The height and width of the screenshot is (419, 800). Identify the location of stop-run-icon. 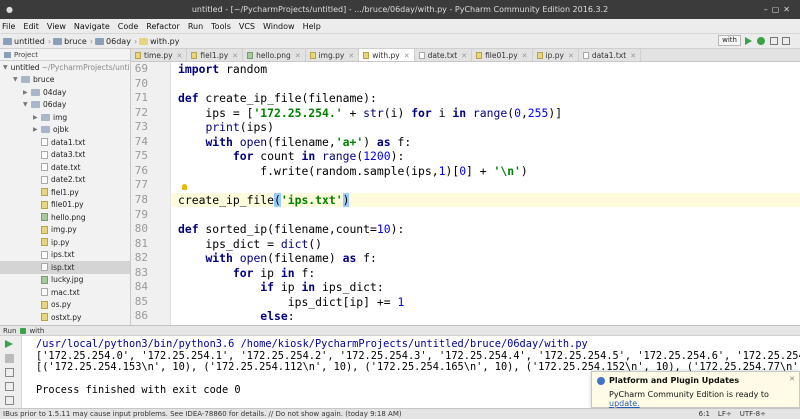
(9, 358).